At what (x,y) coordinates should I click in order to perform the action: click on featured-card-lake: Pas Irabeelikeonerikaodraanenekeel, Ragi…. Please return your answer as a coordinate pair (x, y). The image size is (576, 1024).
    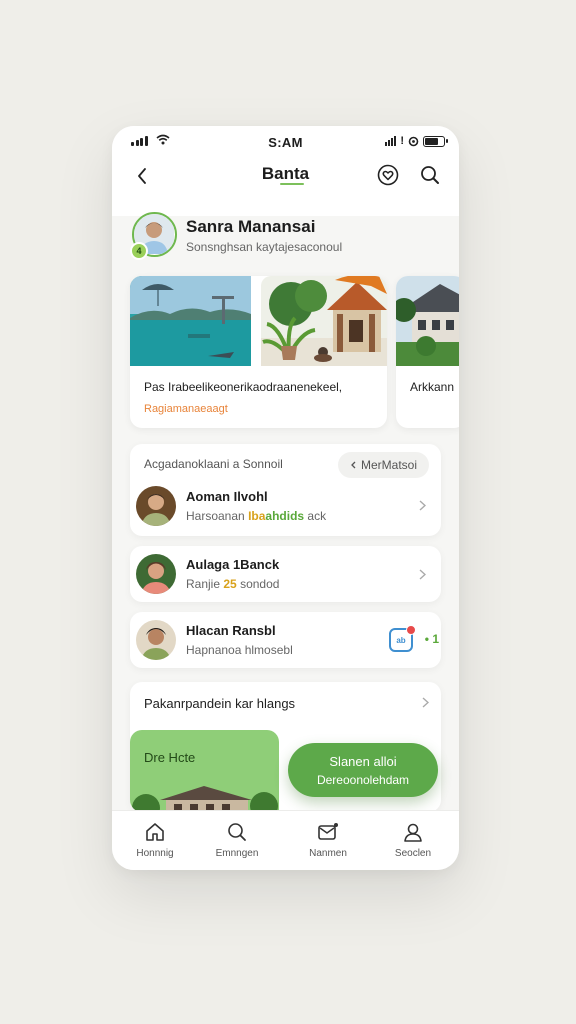
    Looking at the image, I should click on (258, 352).